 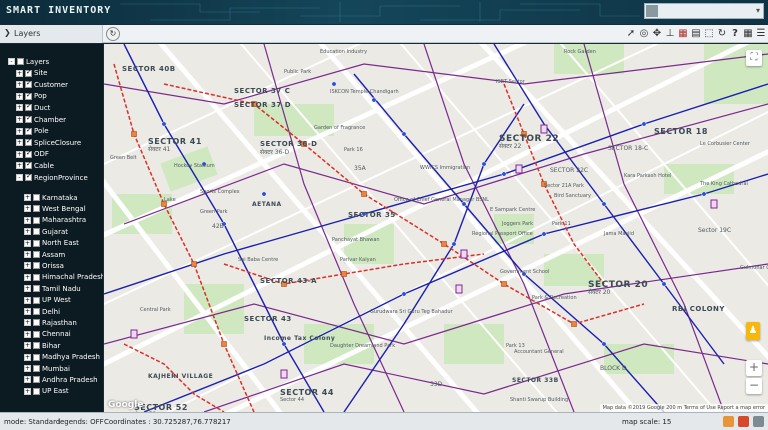 I want to click on legends-toggle: legends: OFF, so click(x=81, y=422).